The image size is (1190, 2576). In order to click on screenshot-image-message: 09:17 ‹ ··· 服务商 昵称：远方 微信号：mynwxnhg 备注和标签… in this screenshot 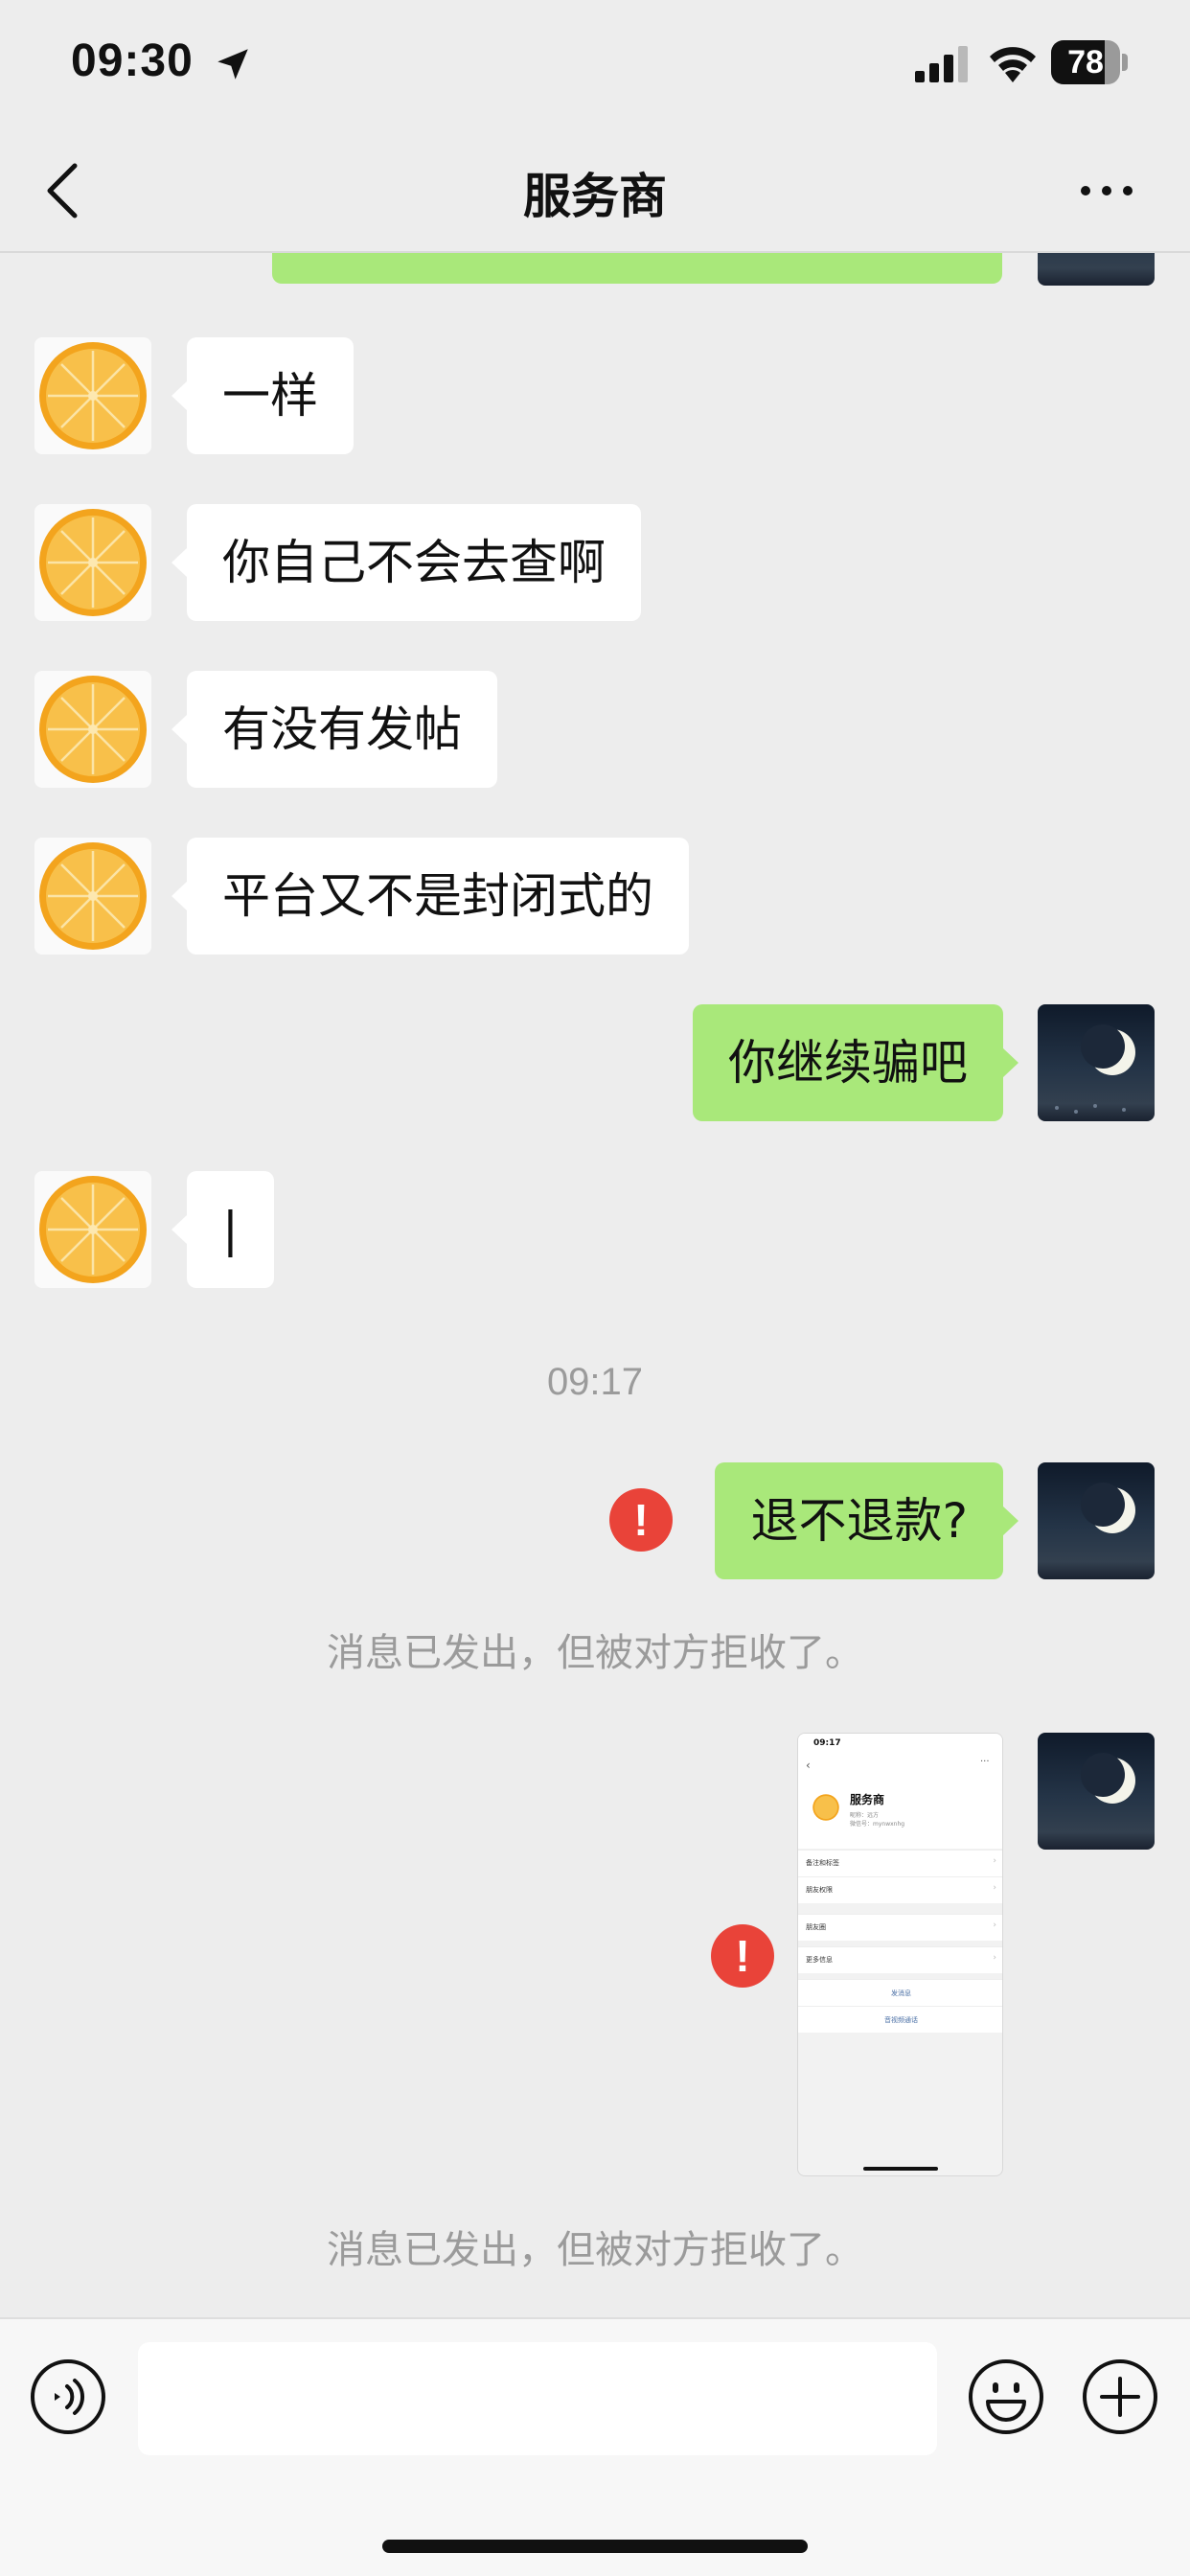, I will do `click(900, 1954)`.